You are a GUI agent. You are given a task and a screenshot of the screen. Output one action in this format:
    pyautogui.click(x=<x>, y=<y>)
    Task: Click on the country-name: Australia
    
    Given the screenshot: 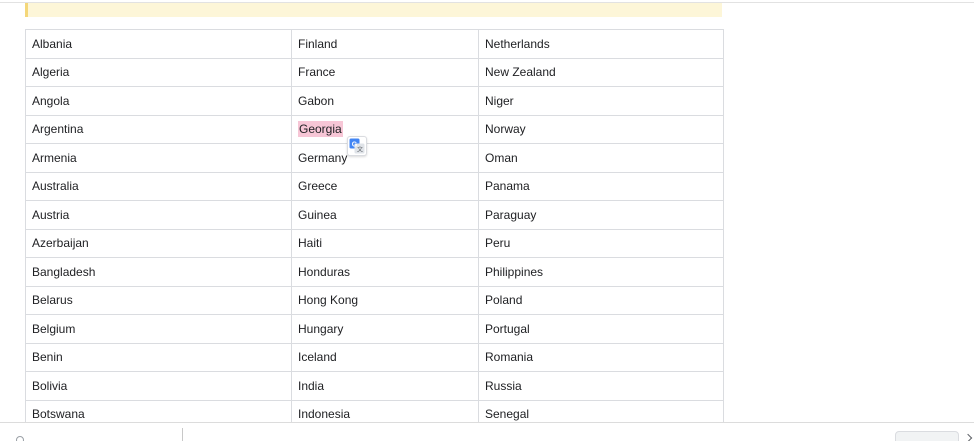 What is the action you would take?
    pyautogui.click(x=55, y=186)
    